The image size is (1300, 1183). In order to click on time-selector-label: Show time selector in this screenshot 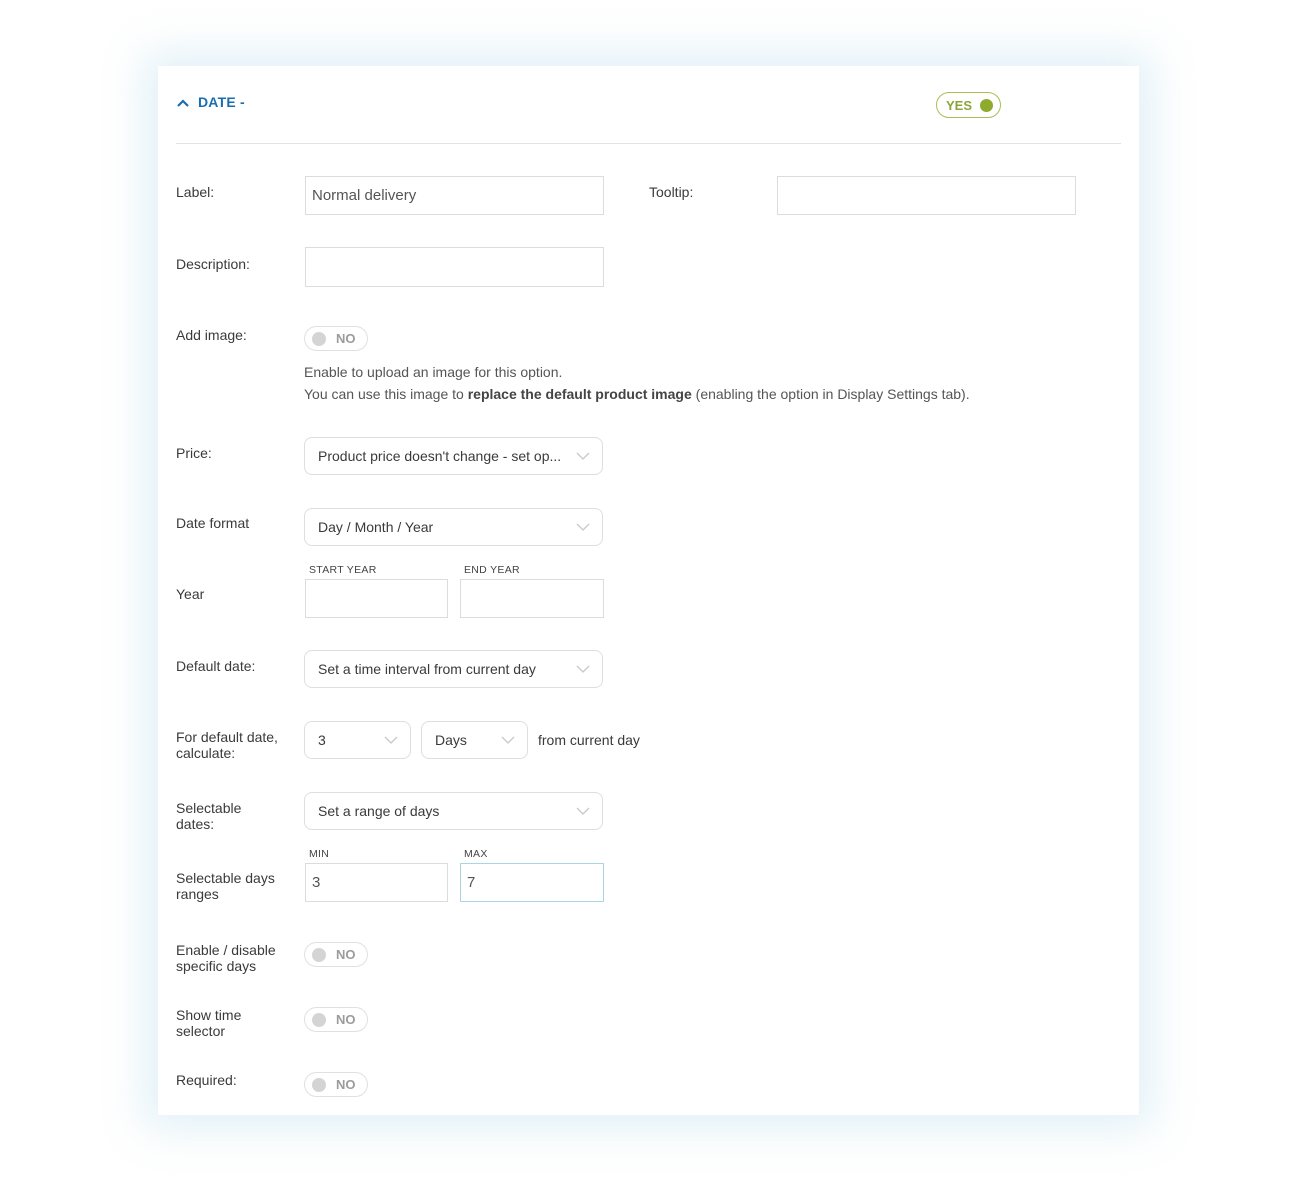, I will do `click(208, 1023)`.